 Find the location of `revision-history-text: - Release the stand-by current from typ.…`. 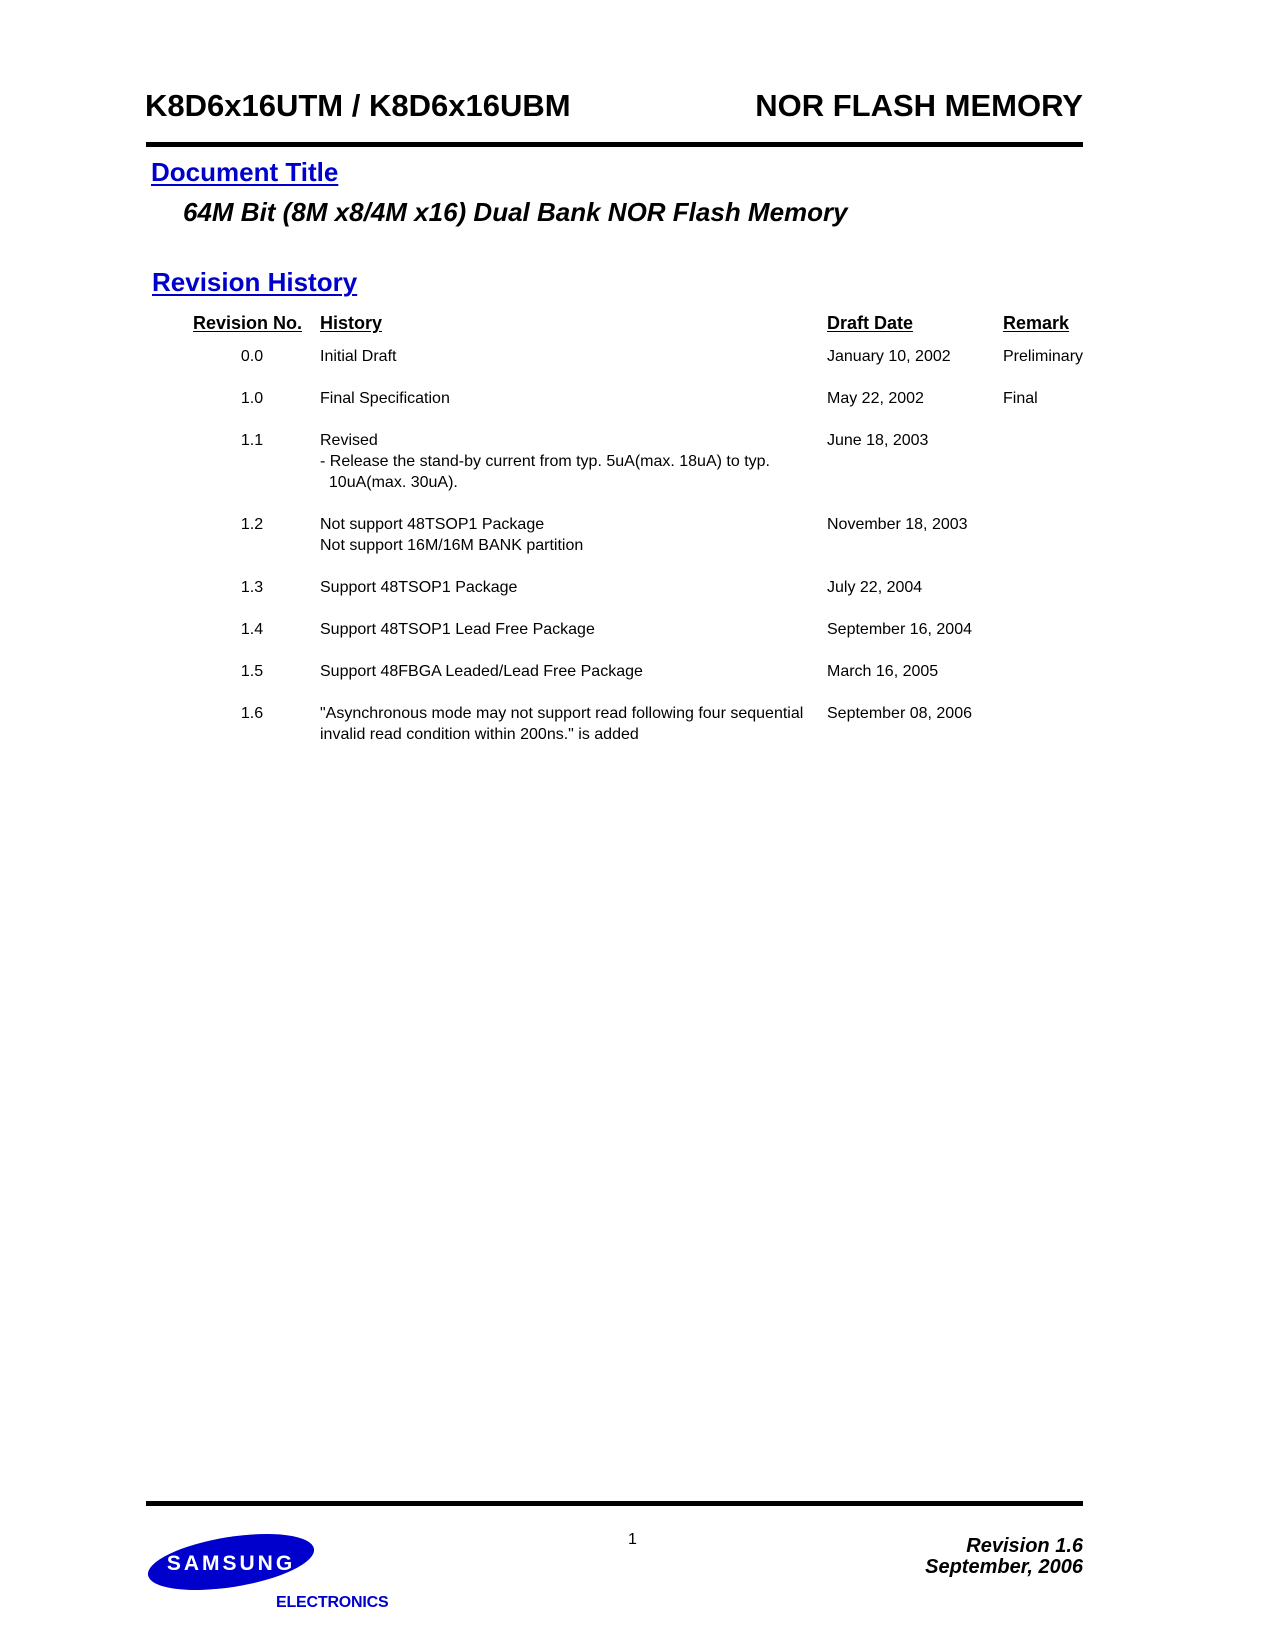

revision-history-text: - Release the stand-by current from typ.… is located at coordinates (545, 461).